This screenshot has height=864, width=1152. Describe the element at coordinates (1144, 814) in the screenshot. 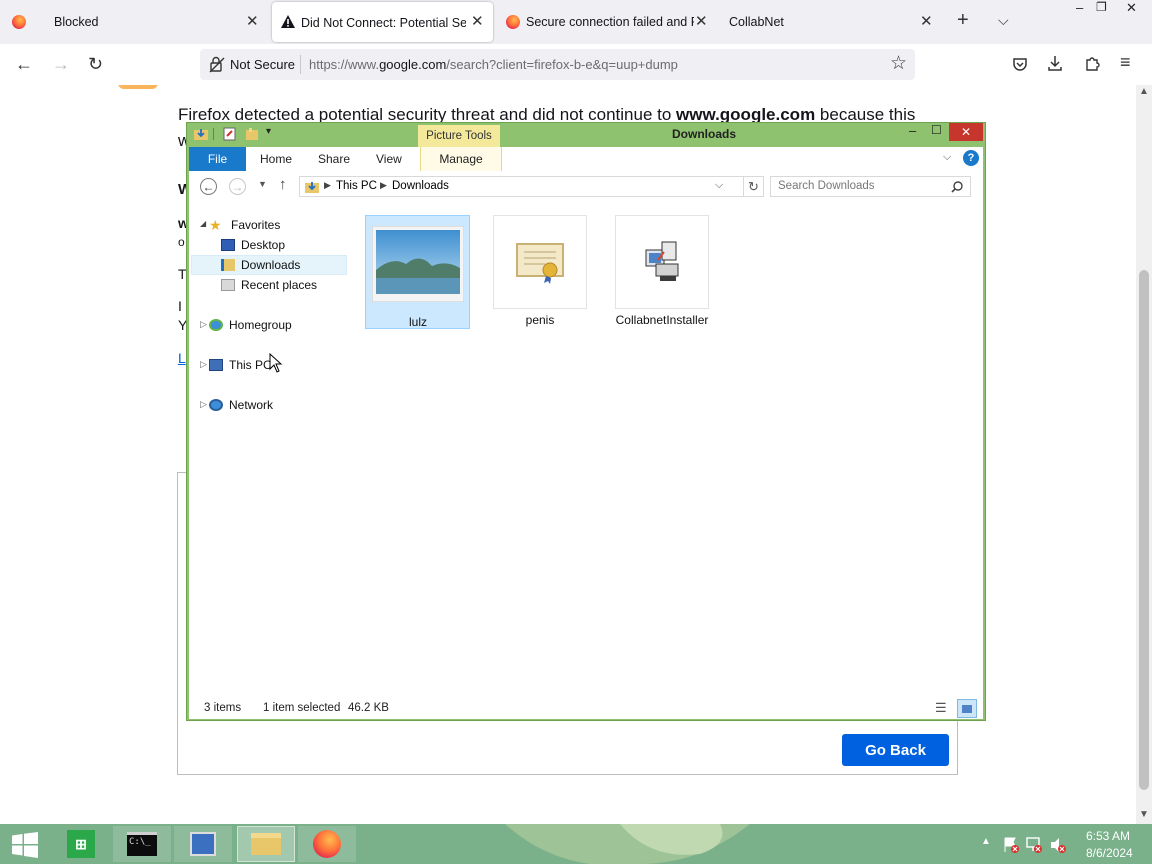

I see `scroll-down-arrow-icon: ▼` at that location.